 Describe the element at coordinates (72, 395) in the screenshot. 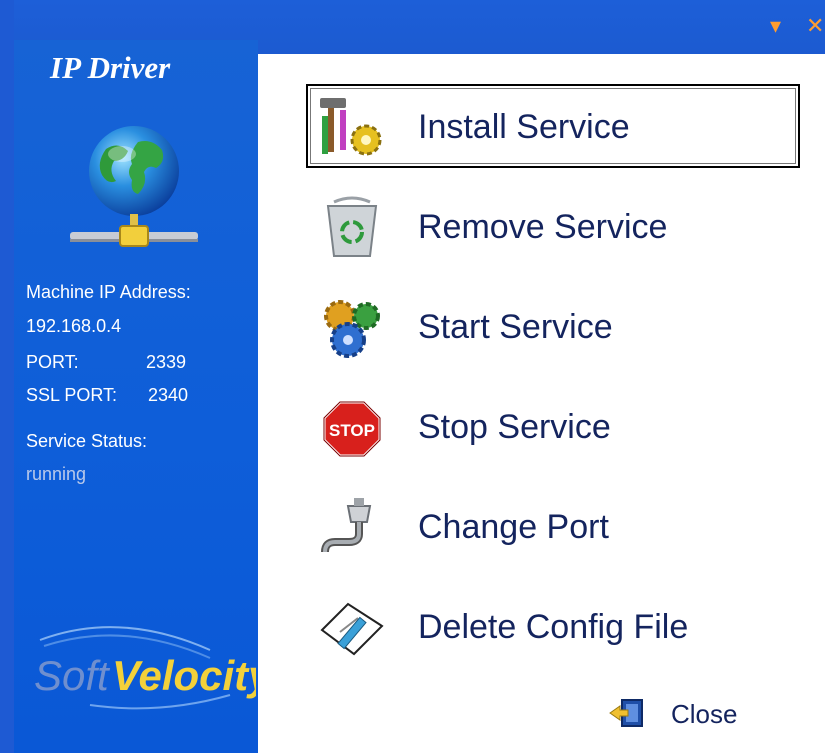

I see `ssl-port-label: SSL PORT:` at that location.